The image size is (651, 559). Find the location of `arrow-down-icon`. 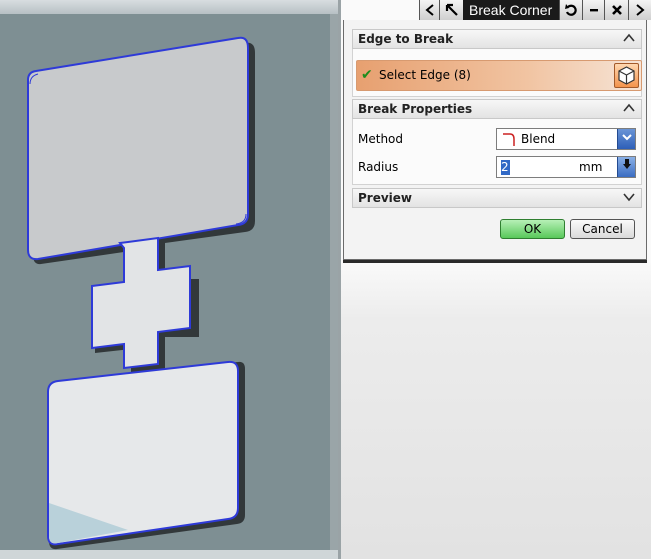

arrow-down-icon is located at coordinates (626, 167).